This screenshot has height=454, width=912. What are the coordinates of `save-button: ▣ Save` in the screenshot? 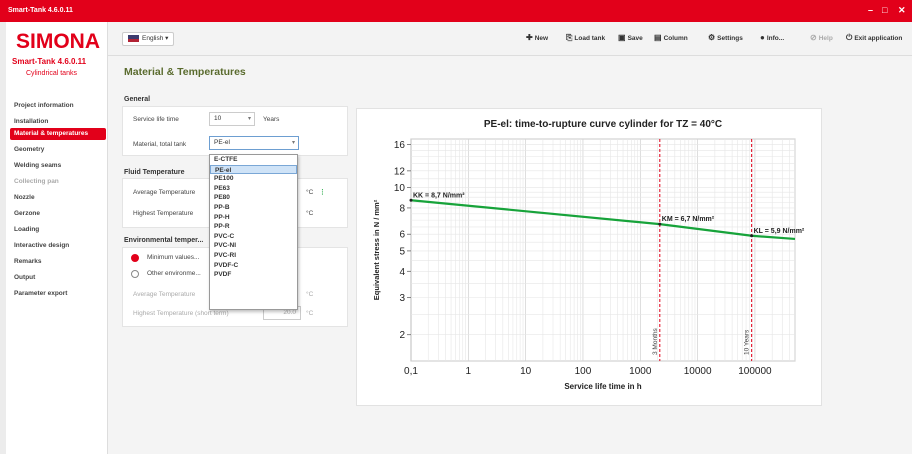 It's located at (630, 37).